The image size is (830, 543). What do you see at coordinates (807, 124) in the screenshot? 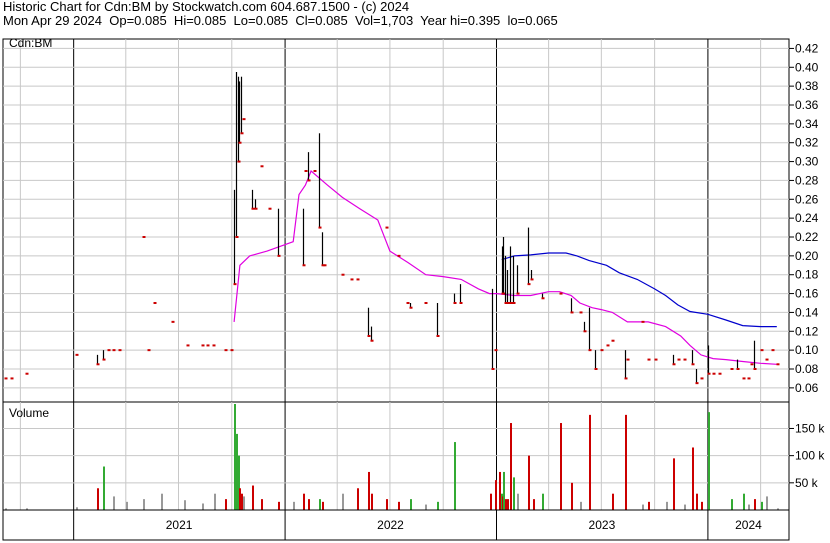
I see `price-tick-label: 0.34` at bounding box center [807, 124].